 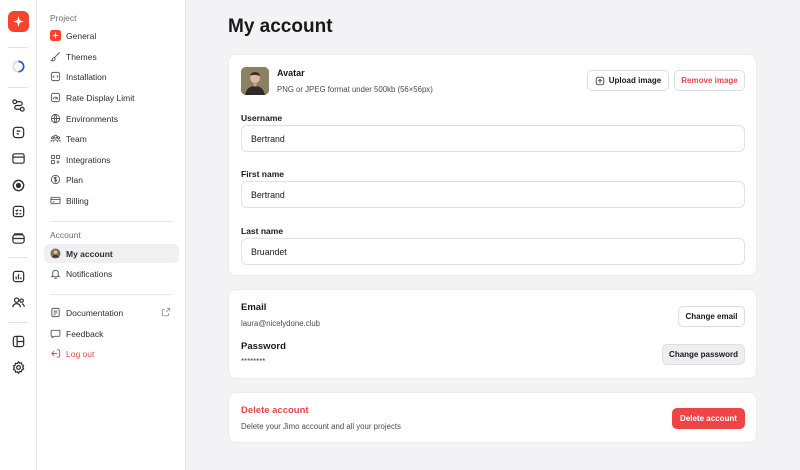 What do you see at coordinates (355, 89) in the screenshot?
I see `avatar-hint: PNG or JPEG format under 500kb (56×56px)` at bounding box center [355, 89].